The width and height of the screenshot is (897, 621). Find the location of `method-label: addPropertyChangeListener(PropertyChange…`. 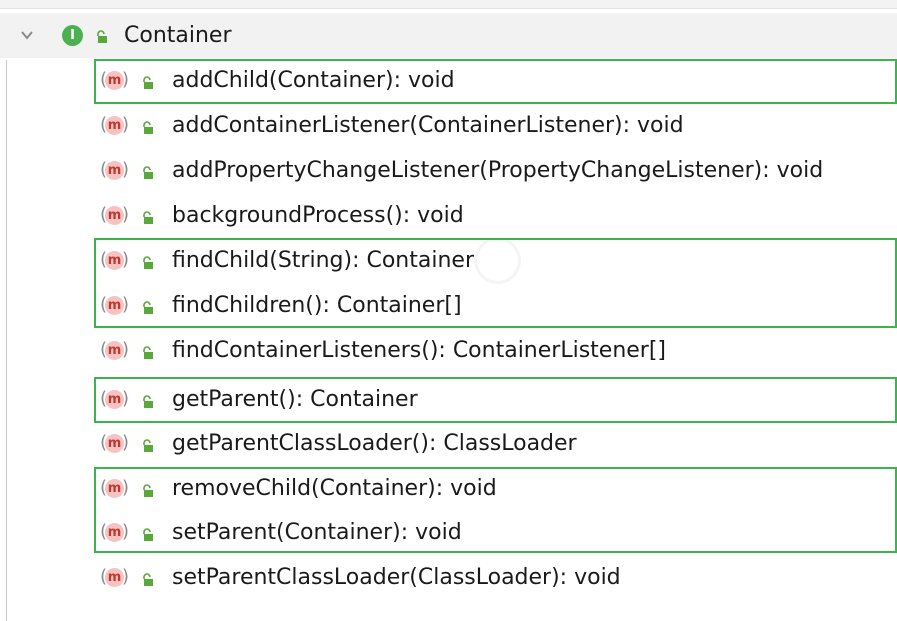

method-label: addPropertyChangeListener(PropertyChange… is located at coordinates (498, 170).